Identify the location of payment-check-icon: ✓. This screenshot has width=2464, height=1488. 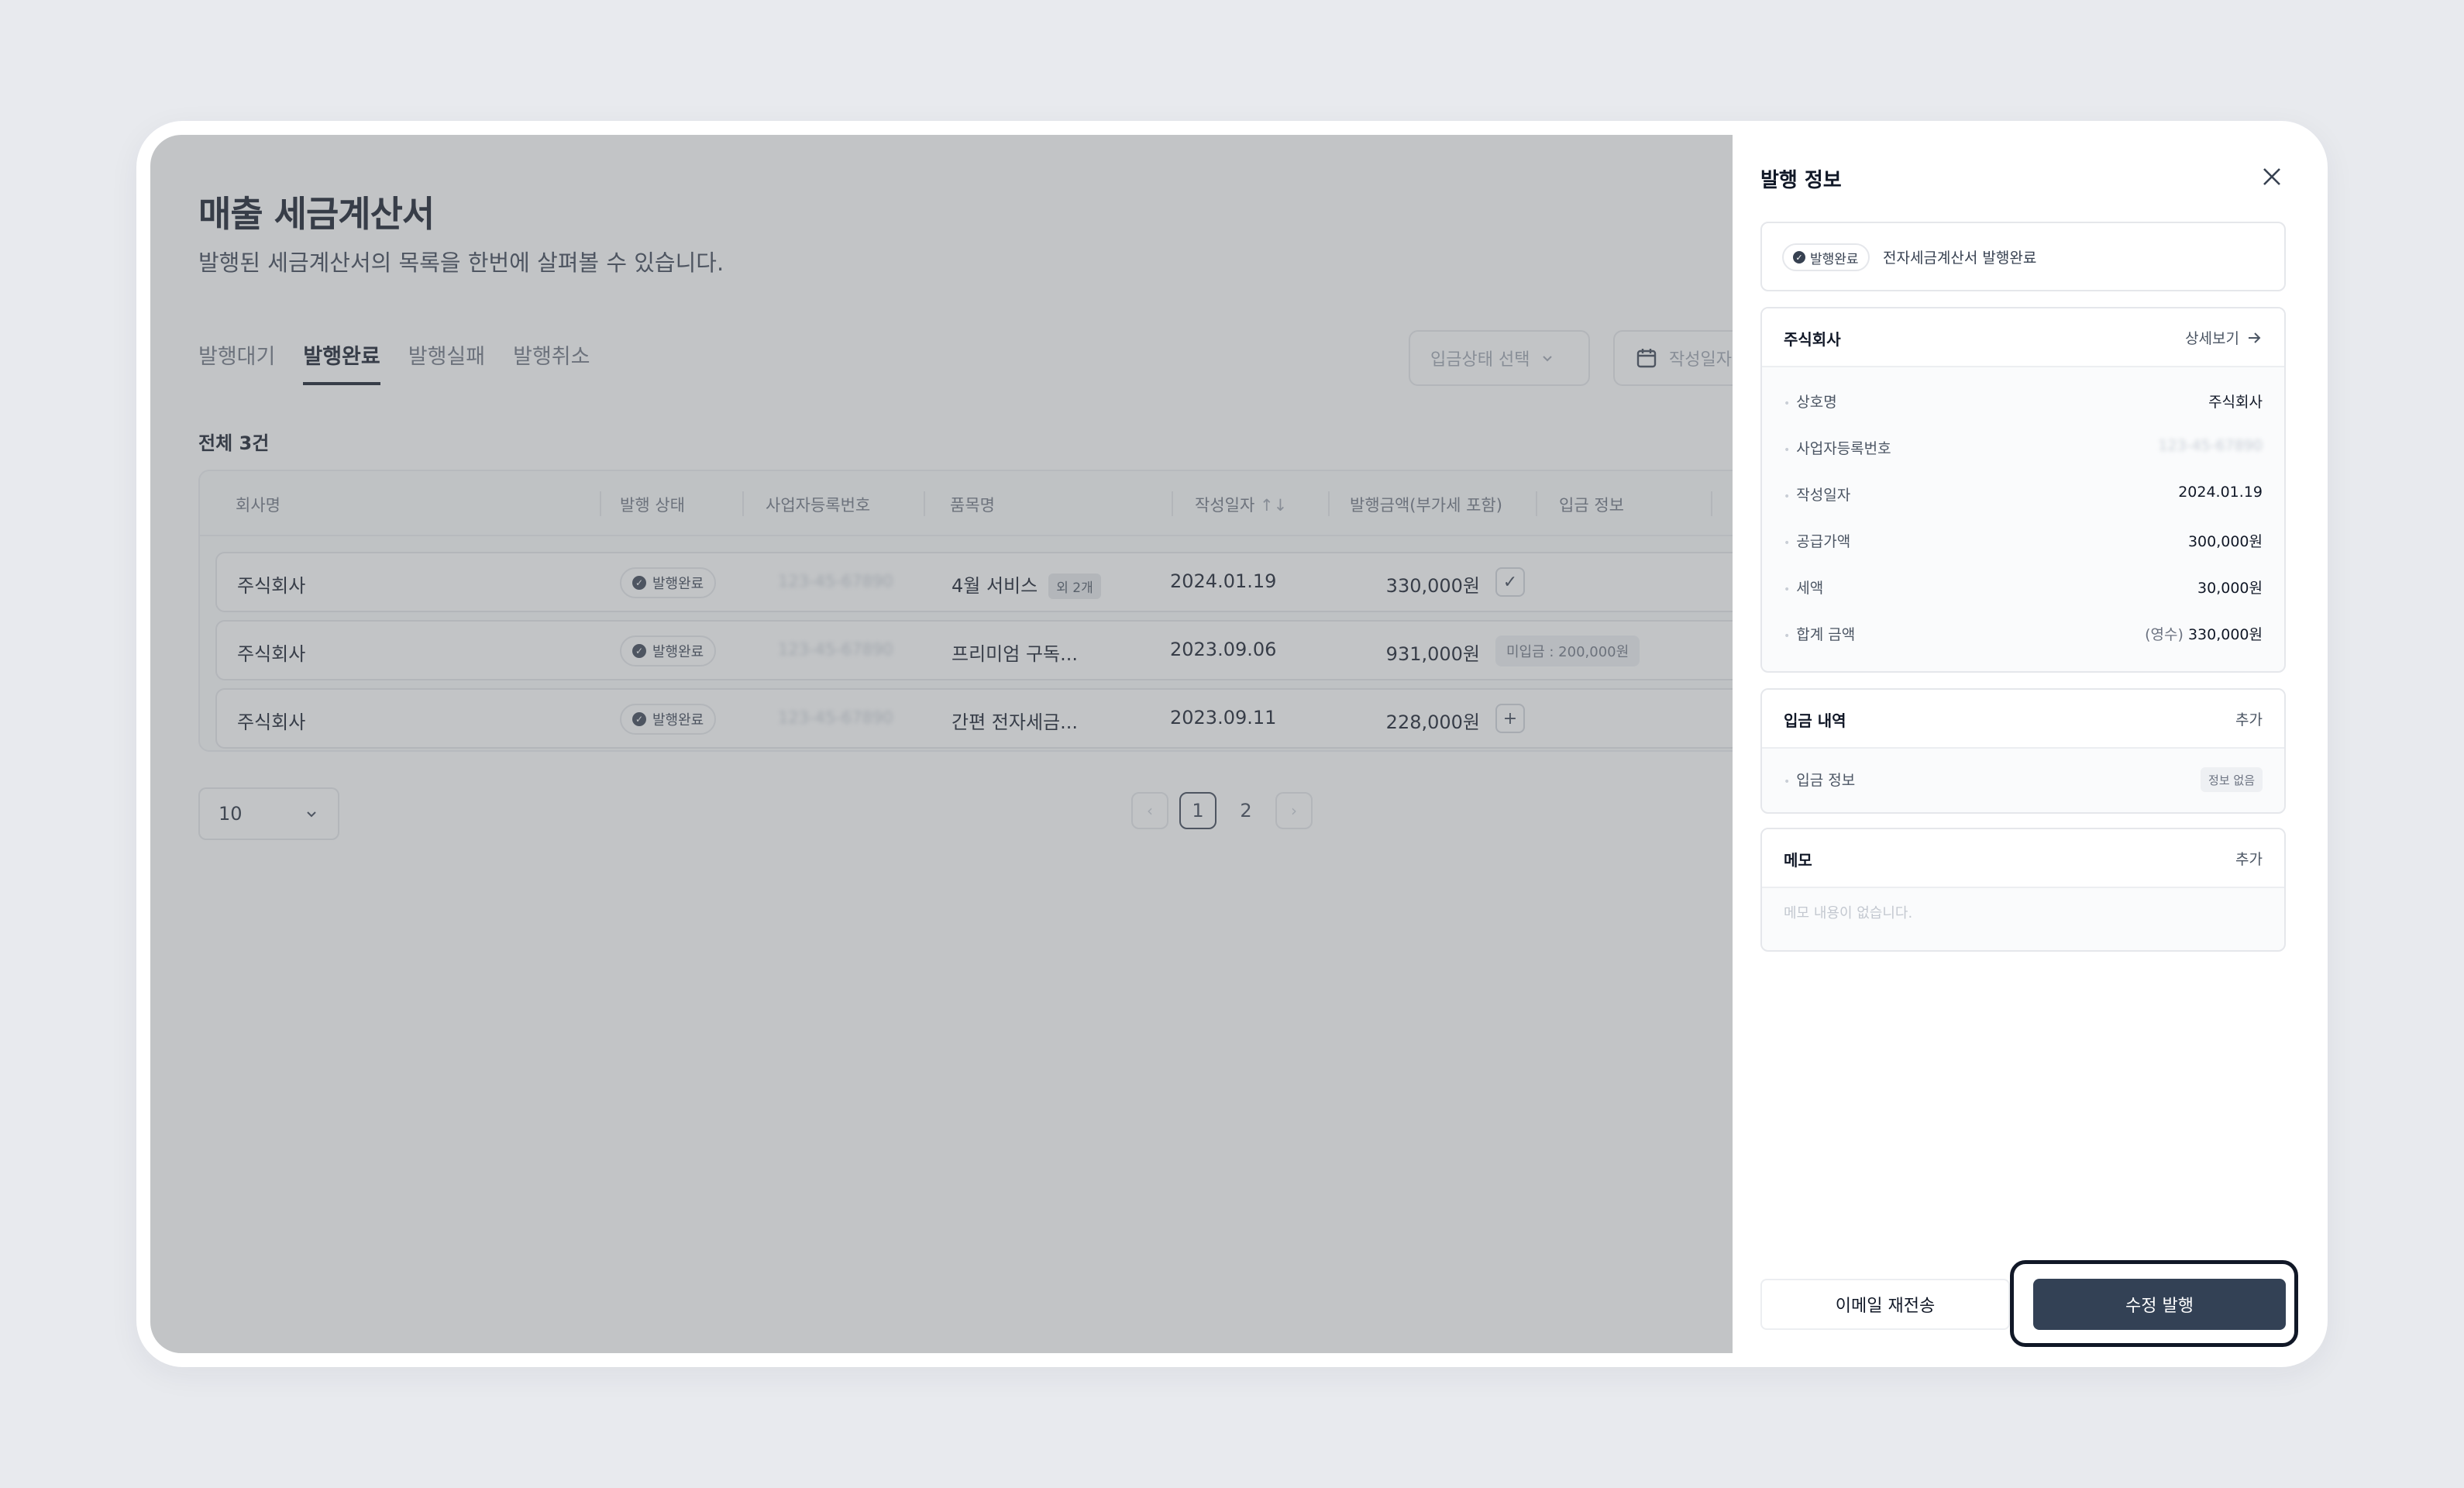
(1510, 582).